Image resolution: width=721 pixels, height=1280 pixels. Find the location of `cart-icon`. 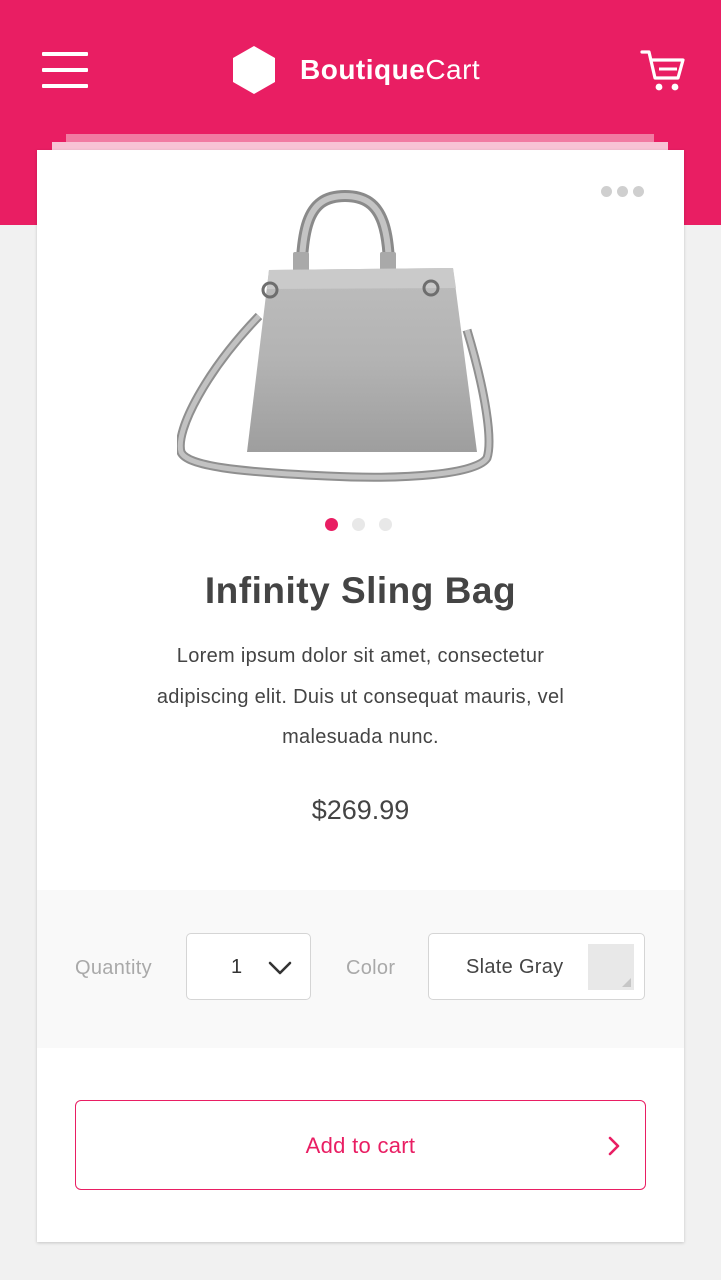

cart-icon is located at coordinates (663, 71).